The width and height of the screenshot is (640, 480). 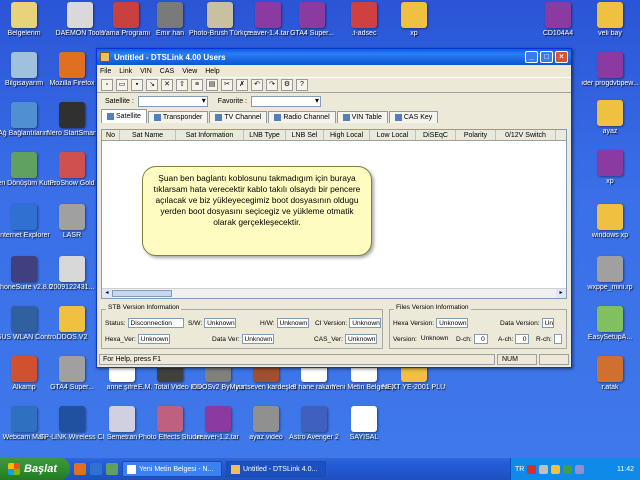 What do you see at coordinates (167, 85) in the screenshot?
I see `tools-icon: ✕` at bounding box center [167, 85].